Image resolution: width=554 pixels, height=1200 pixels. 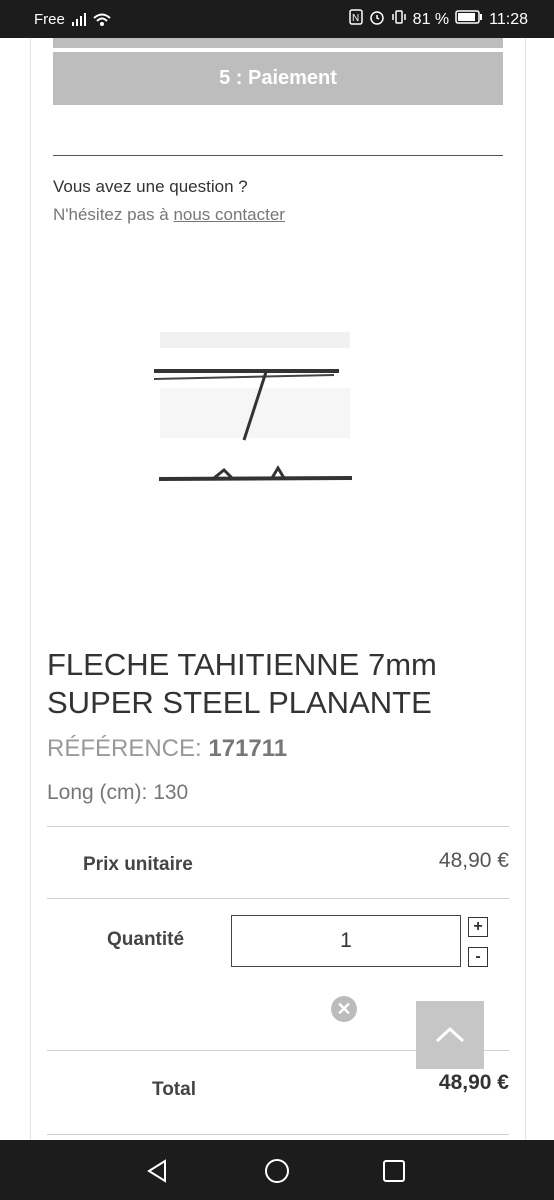 What do you see at coordinates (229, 214) in the screenshot?
I see `contact-link: nous contacter` at bounding box center [229, 214].